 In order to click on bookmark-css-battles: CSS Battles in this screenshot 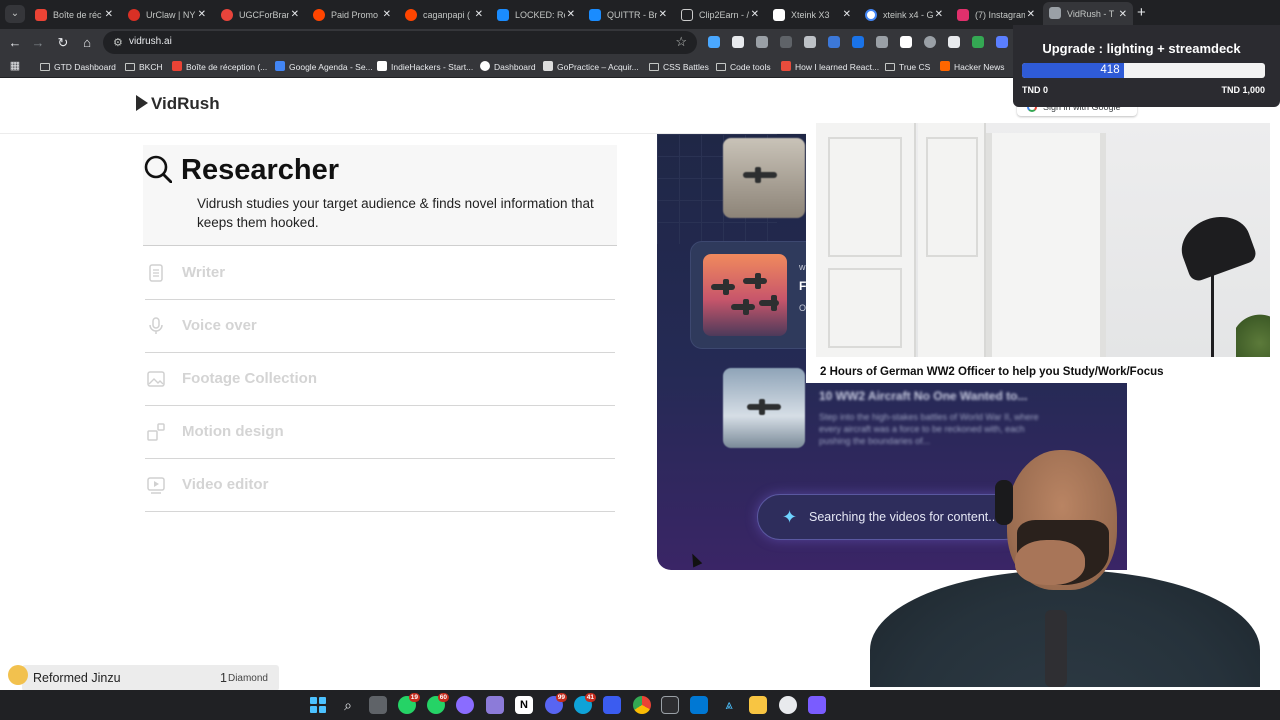, I will do `click(679, 67)`.